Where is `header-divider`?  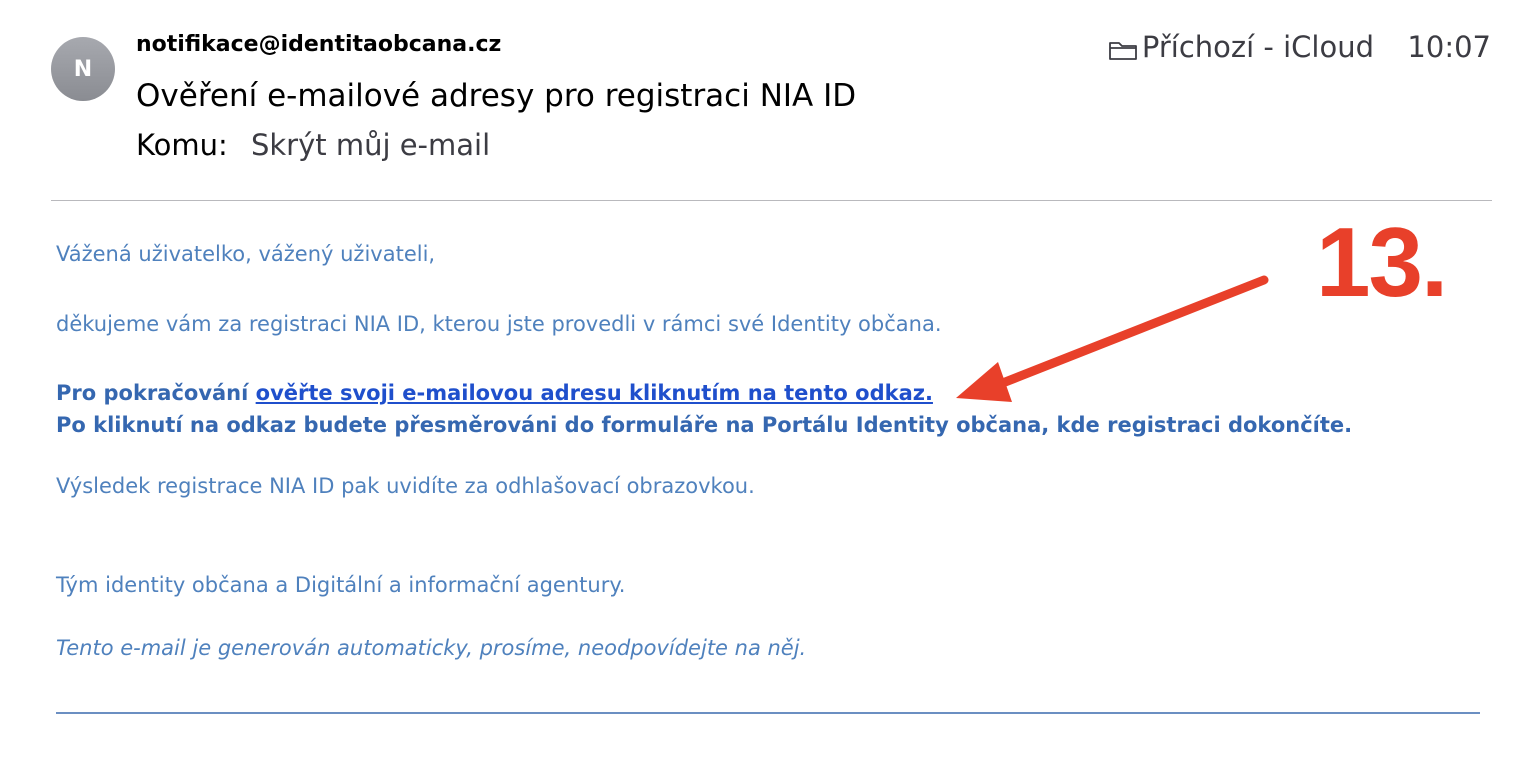
header-divider is located at coordinates (771, 200).